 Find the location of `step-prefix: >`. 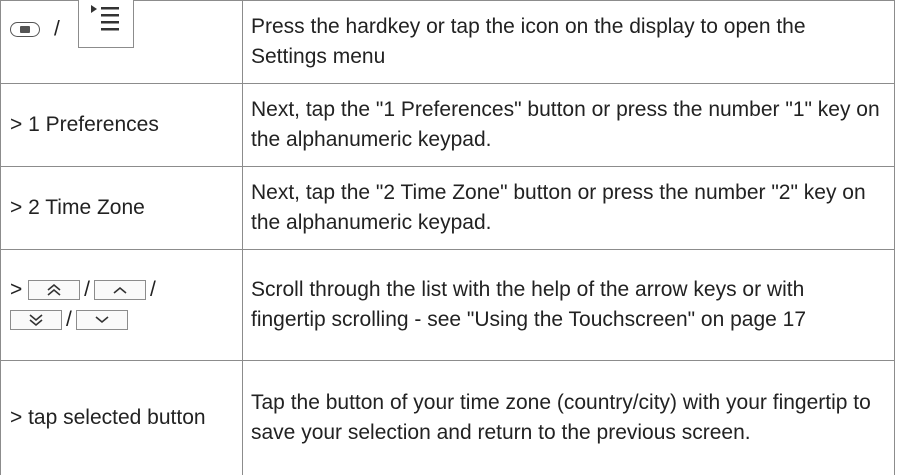

step-prefix: > is located at coordinates (16, 289).